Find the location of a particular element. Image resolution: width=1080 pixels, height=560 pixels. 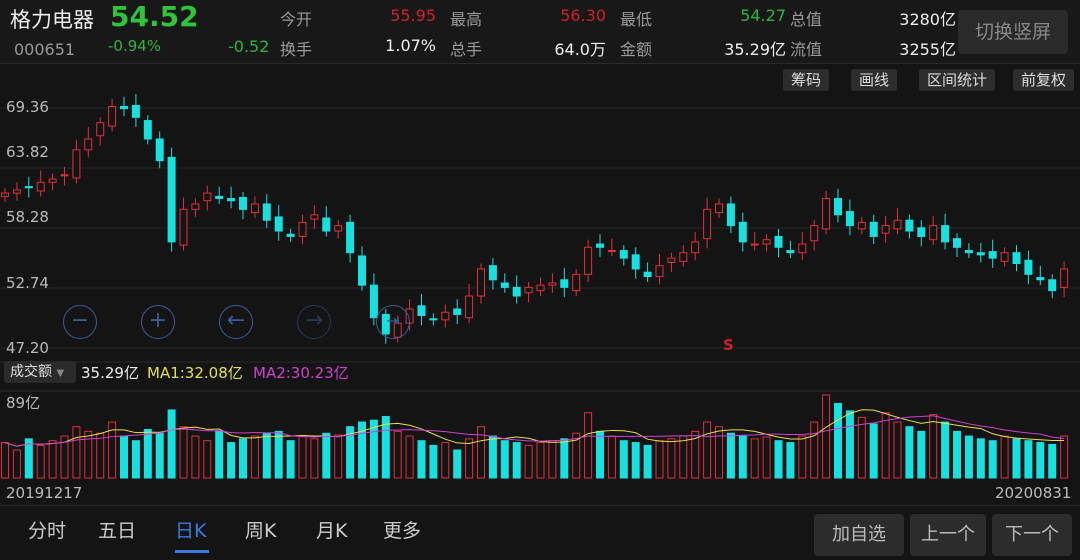

reset-view-button: ⇥ is located at coordinates (393, 322).